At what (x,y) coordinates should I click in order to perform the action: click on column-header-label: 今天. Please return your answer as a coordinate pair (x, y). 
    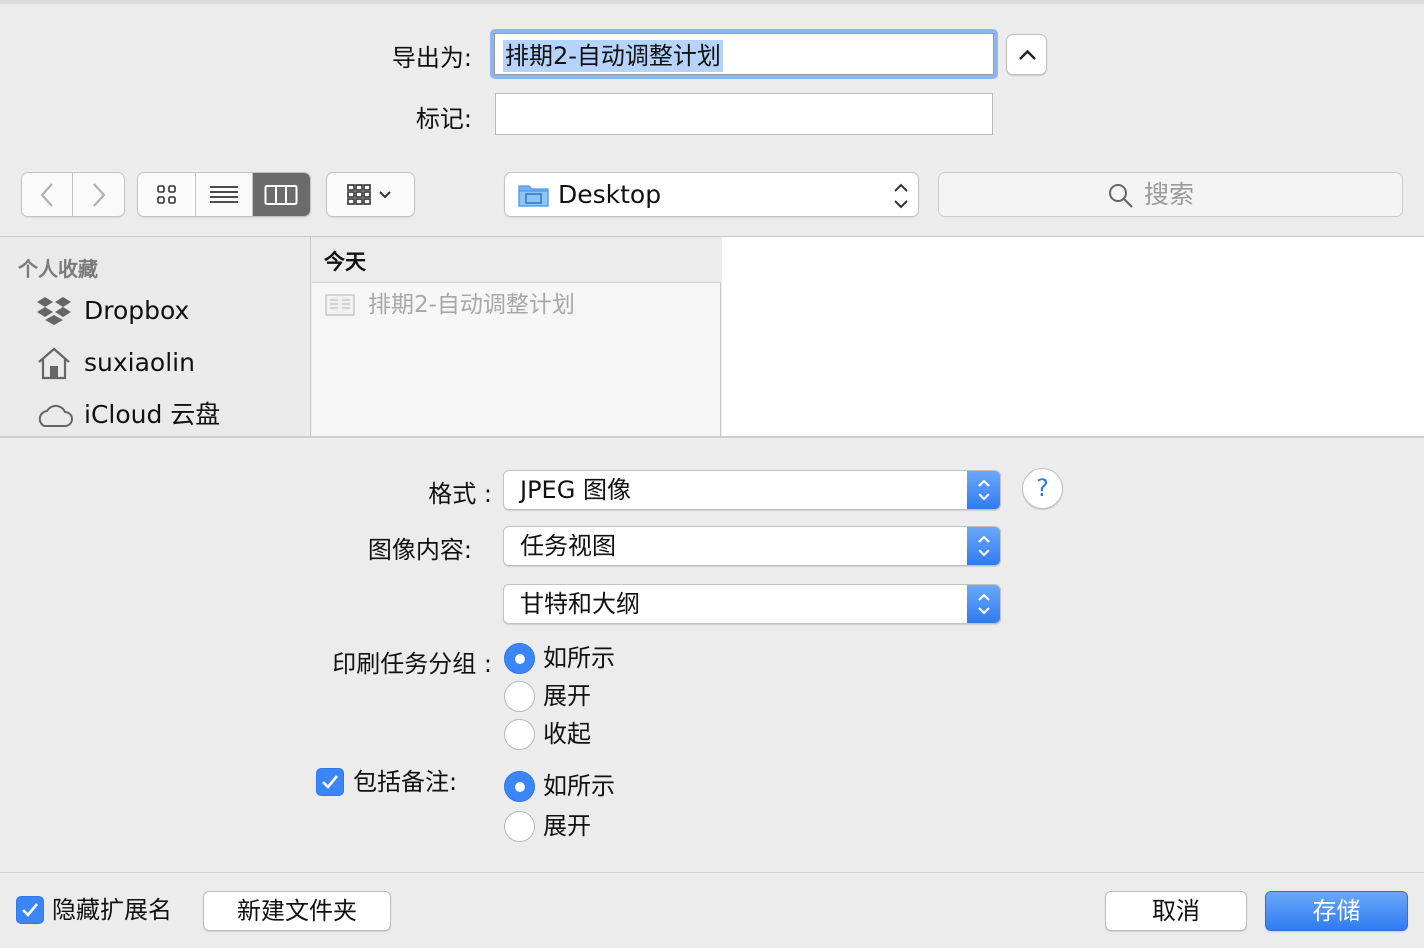
    Looking at the image, I should click on (345, 262).